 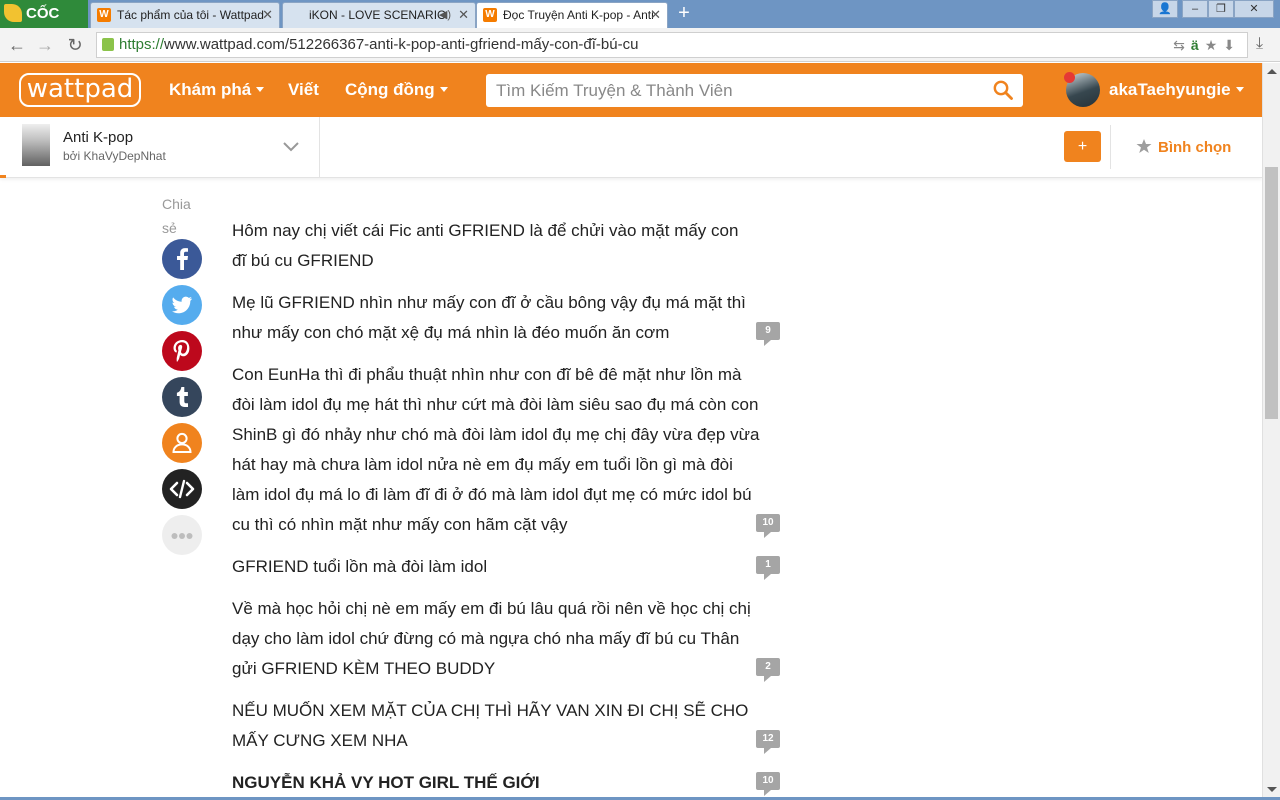 I want to click on pinterest-icon, so click(x=181, y=351).